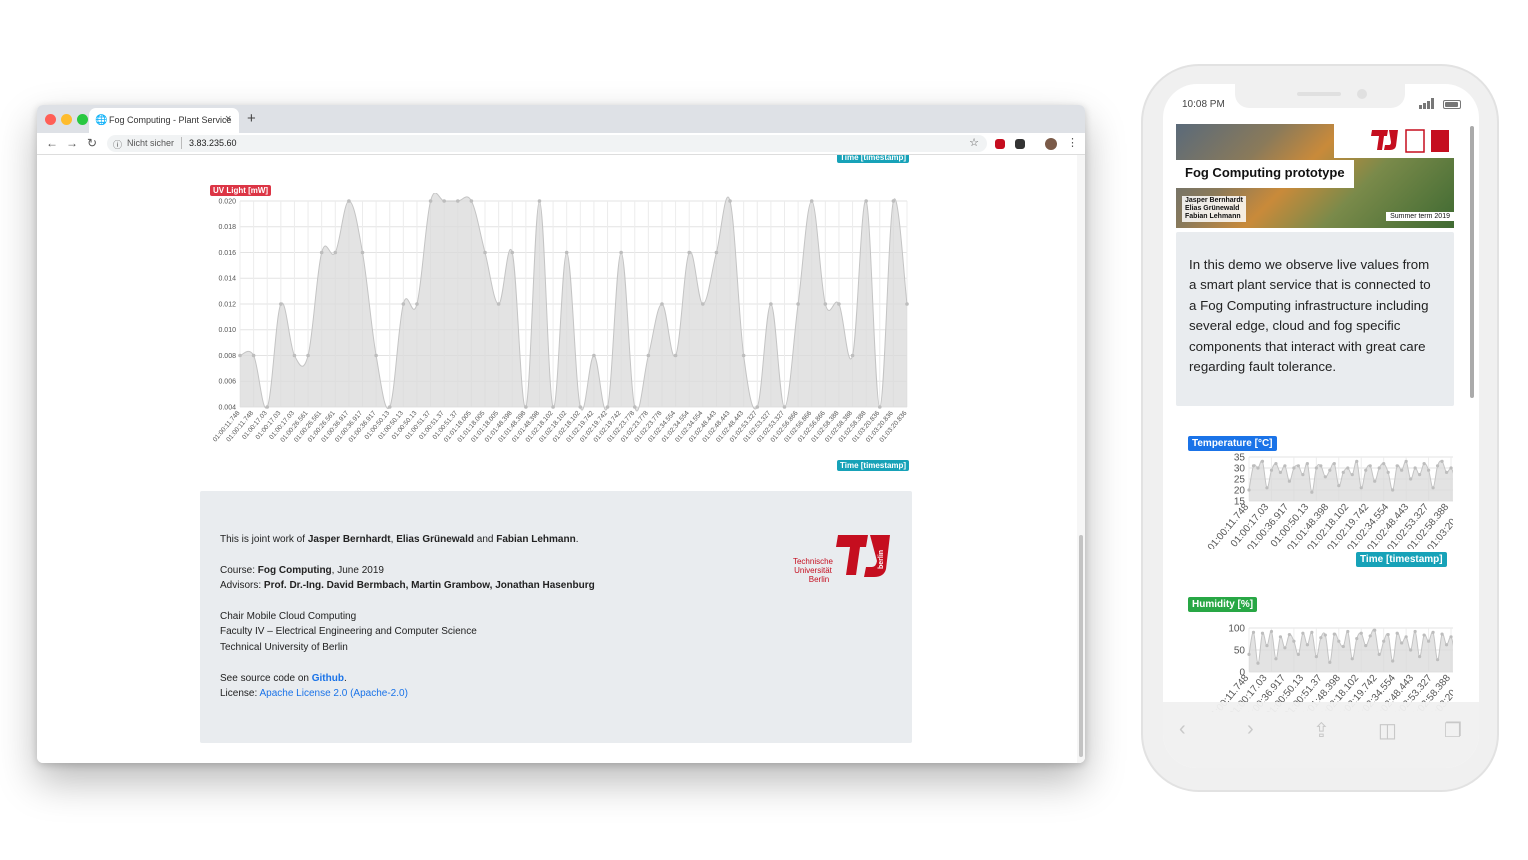 The height and width of the screenshot is (860, 1528). I want to click on reload-icon: ↻, so click(92, 143).